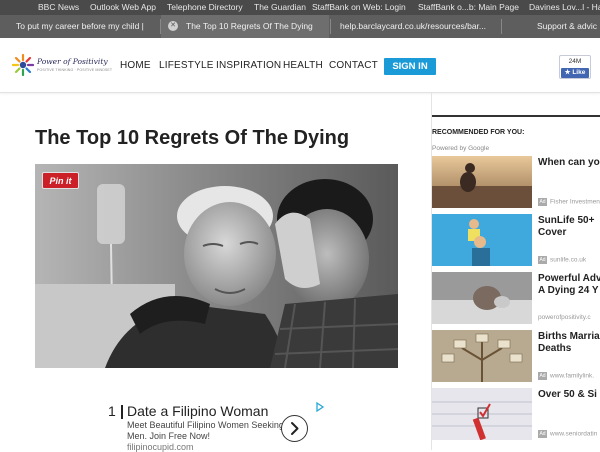 The height and width of the screenshot is (452, 600). I want to click on source-label: www.familylink., so click(572, 376).